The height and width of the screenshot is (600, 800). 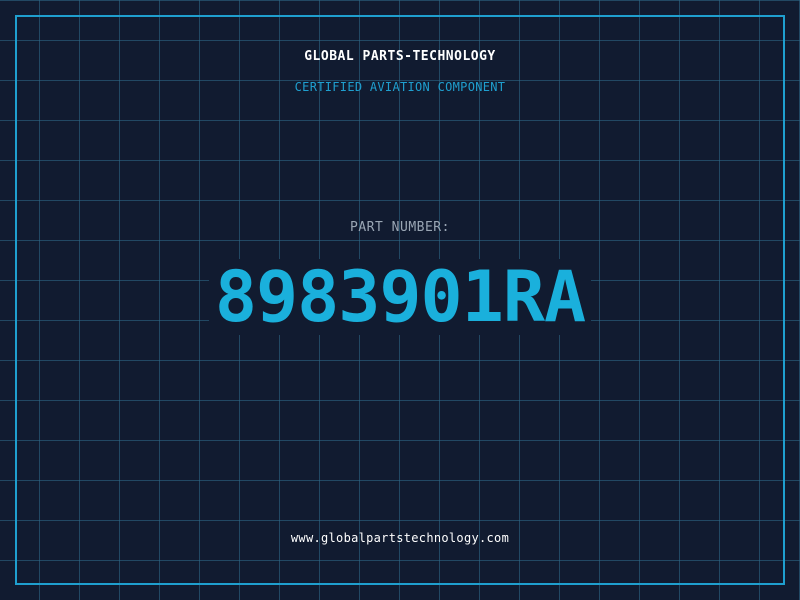 I want to click on part-number-container: 8983901RA, so click(x=400, y=297).